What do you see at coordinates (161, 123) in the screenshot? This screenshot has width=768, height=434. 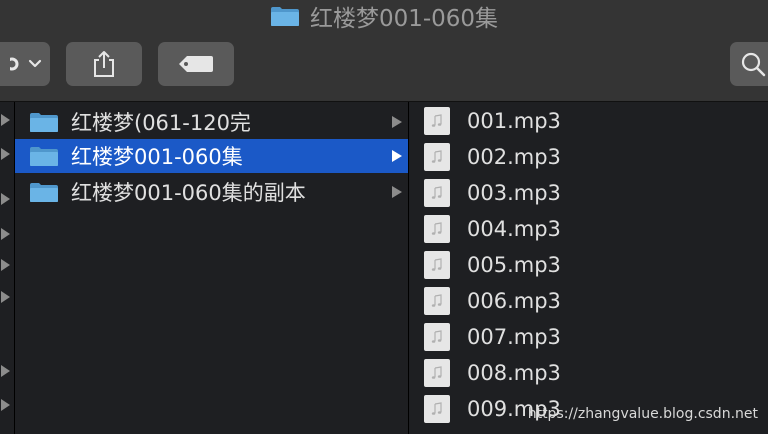 I see `folder-label: 红楼梦(061-120完` at bounding box center [161, 123].